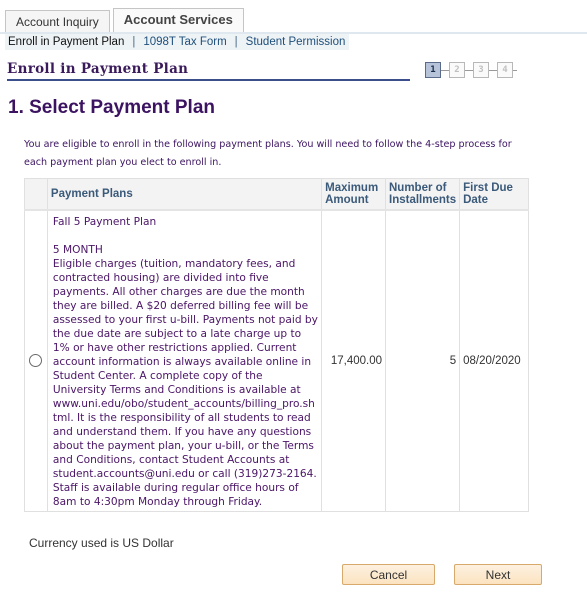 The image size is (587, 613). Describe the element at coordinates (494, 360) in the screenshot. I see `first-due-date-cell: 08/20/2020` at that location.